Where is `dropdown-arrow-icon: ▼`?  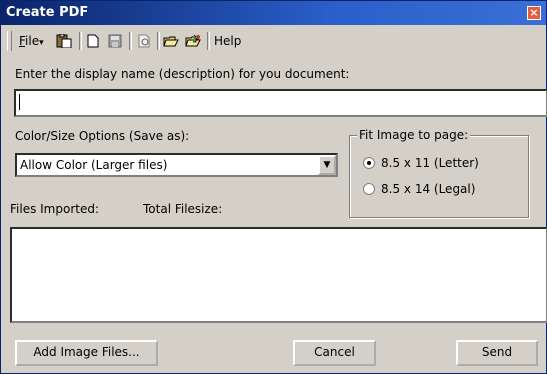
dropdown-arrow-icon: ▼ is located at coordinates (327, 165).